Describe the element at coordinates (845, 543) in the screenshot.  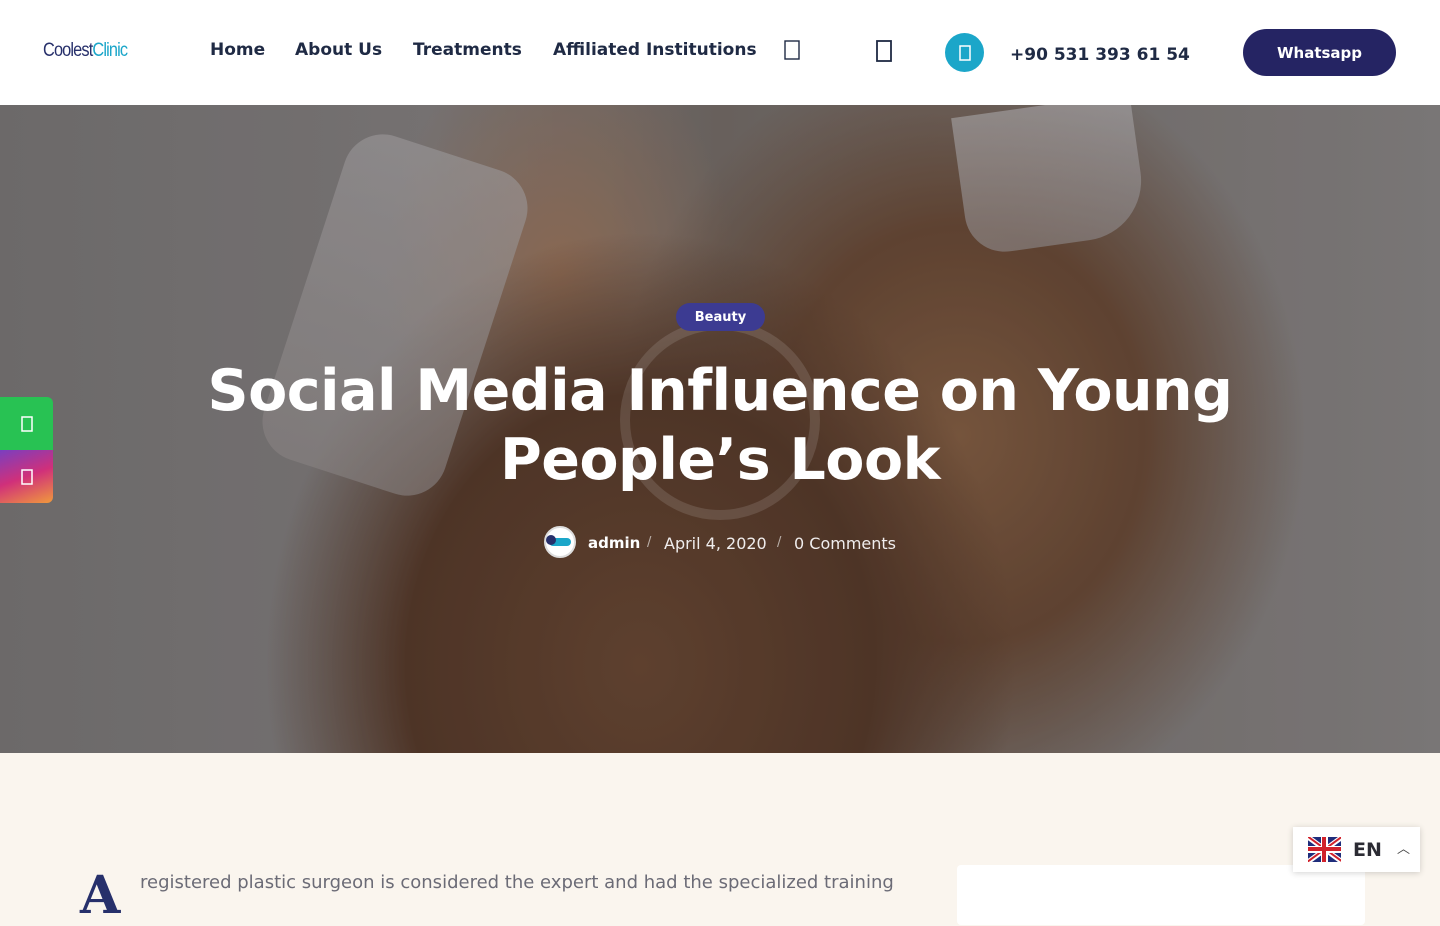
I see `comments-link: 0 Comments` at that location.